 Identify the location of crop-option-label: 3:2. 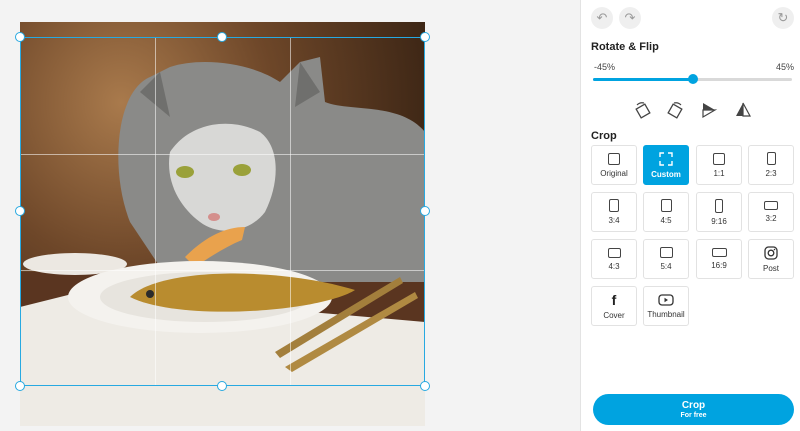
(771, 218).